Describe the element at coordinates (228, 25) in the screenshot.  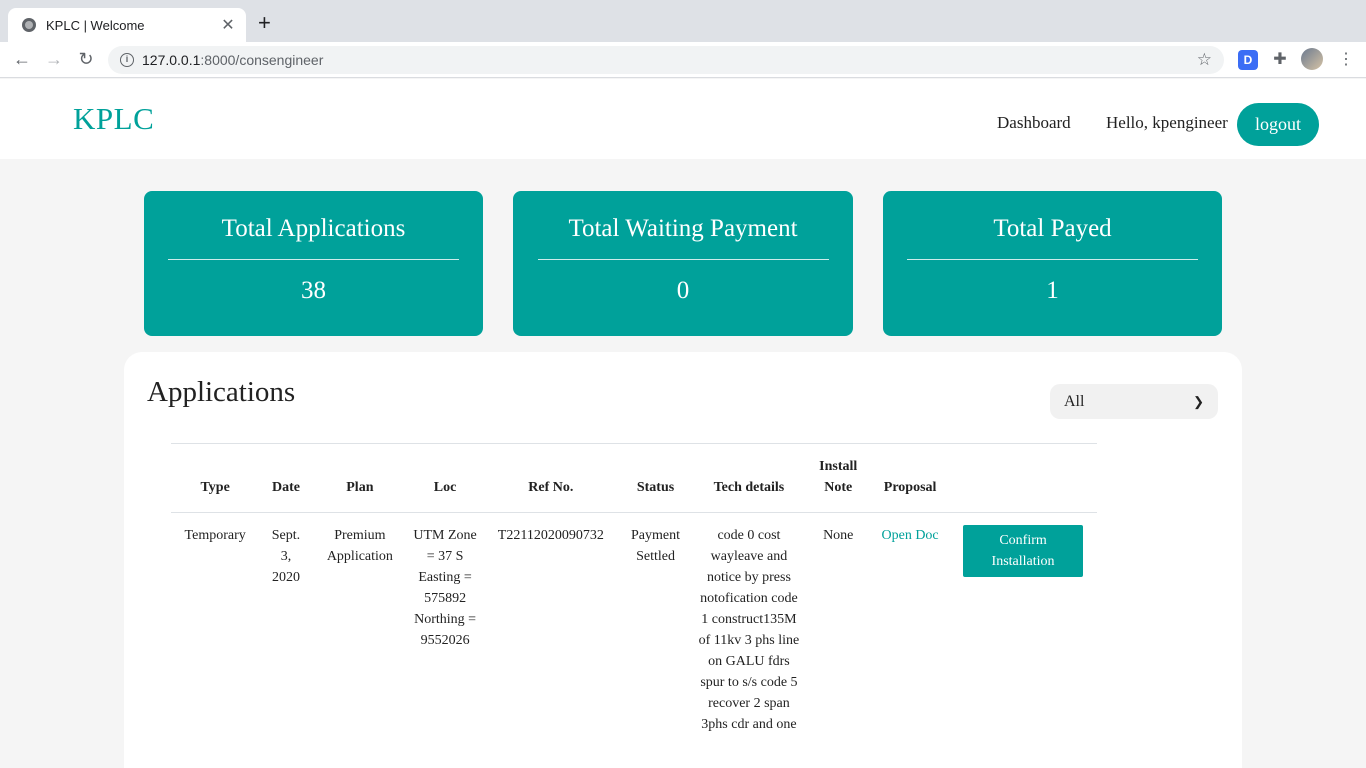
I see `close-tab-icon: ✕` at that location.